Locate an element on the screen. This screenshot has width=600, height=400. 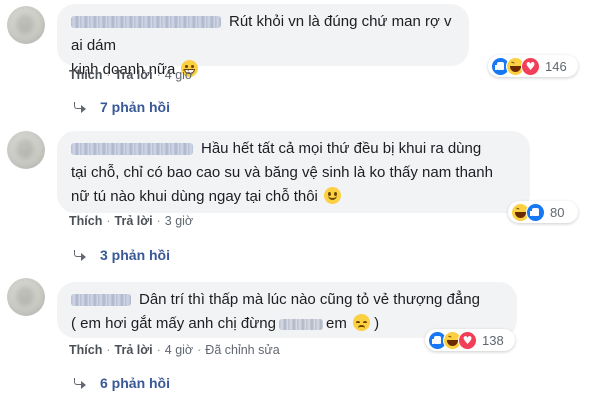
reaction-count: 80 is located at coordinates (557, 212).